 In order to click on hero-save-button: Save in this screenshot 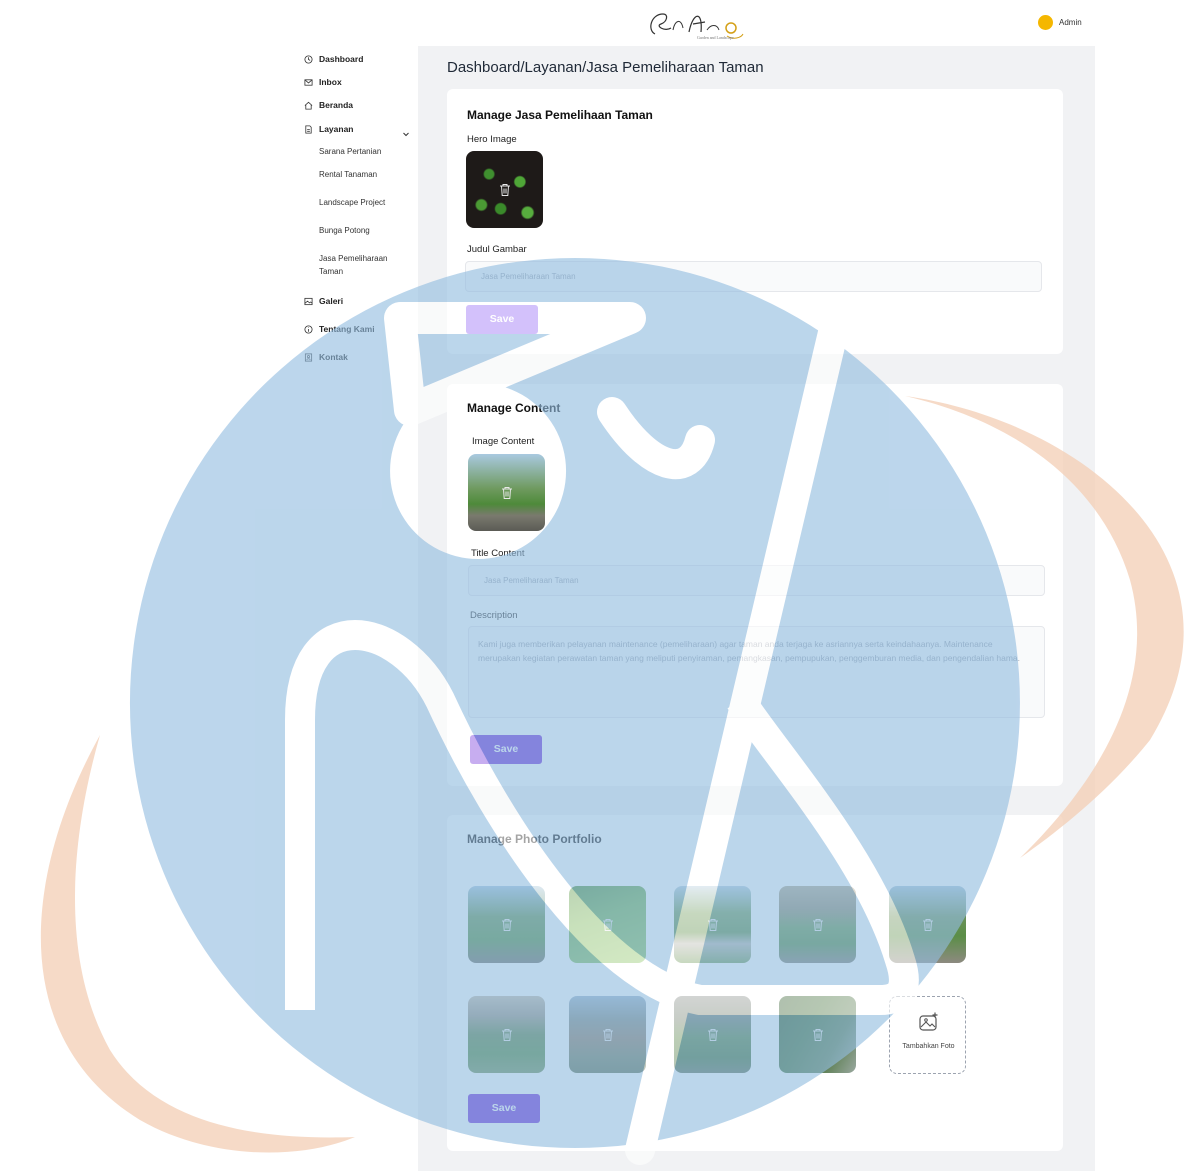, I will do `click(502, 319)`.